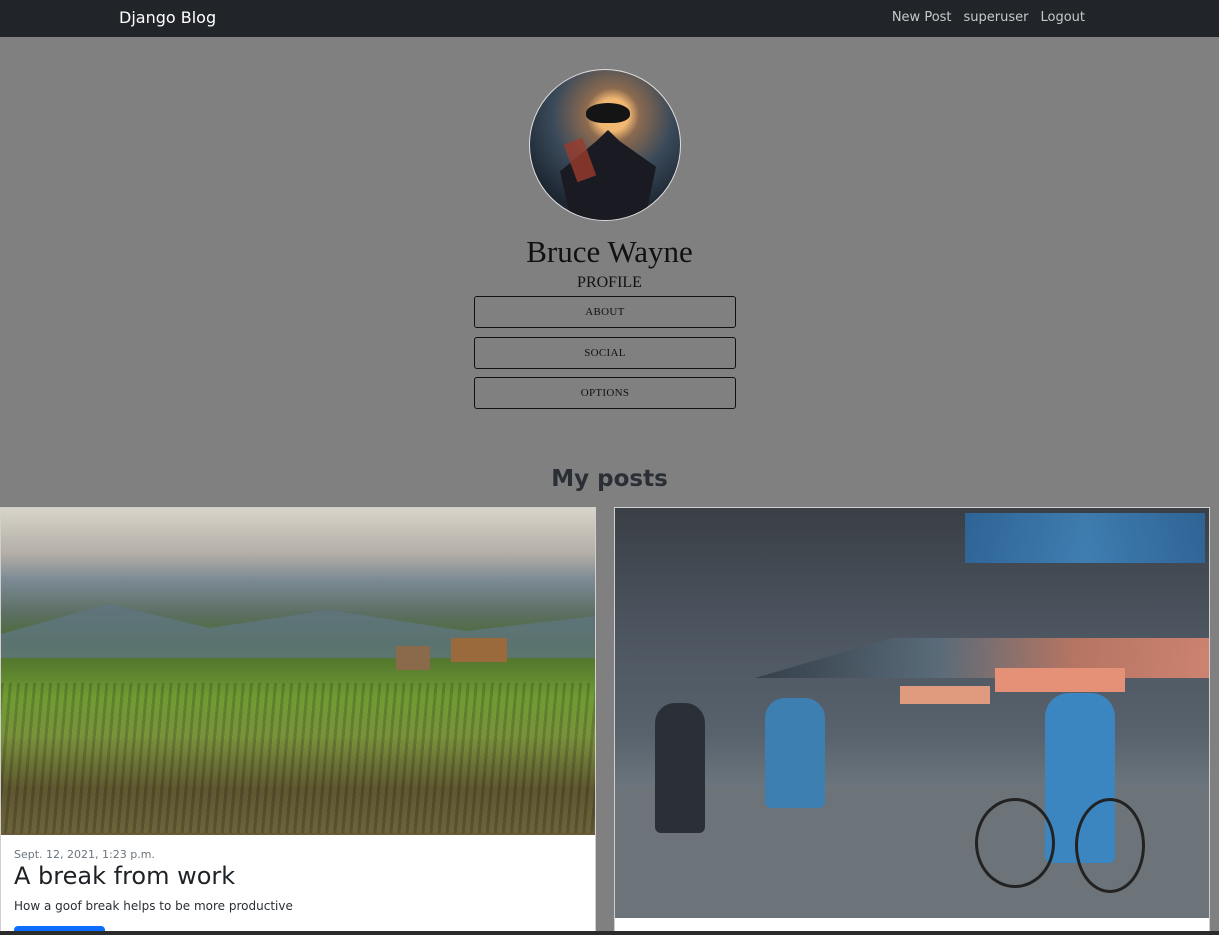  I want to click on options-button: OPTIONS, so click(605, 393).